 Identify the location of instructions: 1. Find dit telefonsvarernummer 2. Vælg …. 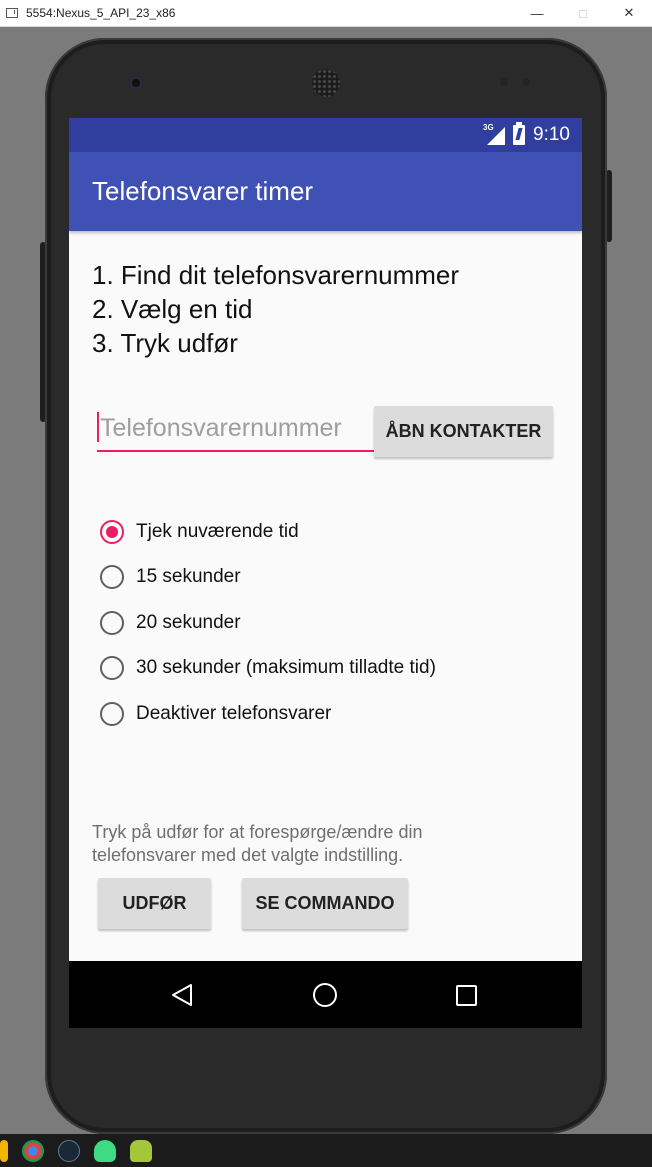
(275, 309).